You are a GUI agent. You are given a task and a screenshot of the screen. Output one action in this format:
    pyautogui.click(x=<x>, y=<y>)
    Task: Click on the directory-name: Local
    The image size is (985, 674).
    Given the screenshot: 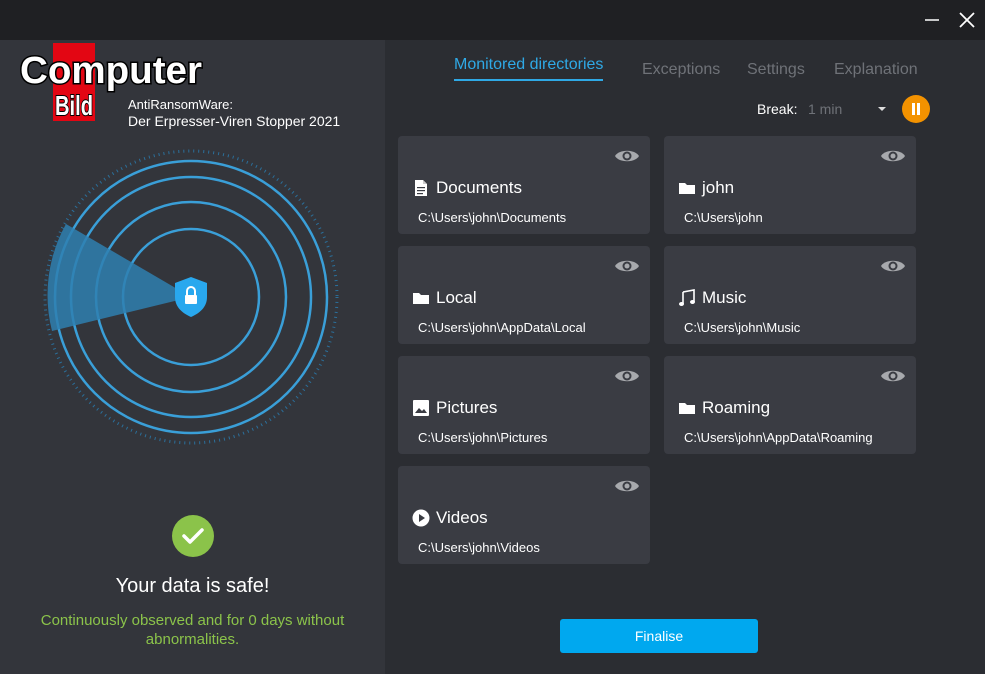 What is the action you would take?
    pyautogui.click(x=456, y=297)
    